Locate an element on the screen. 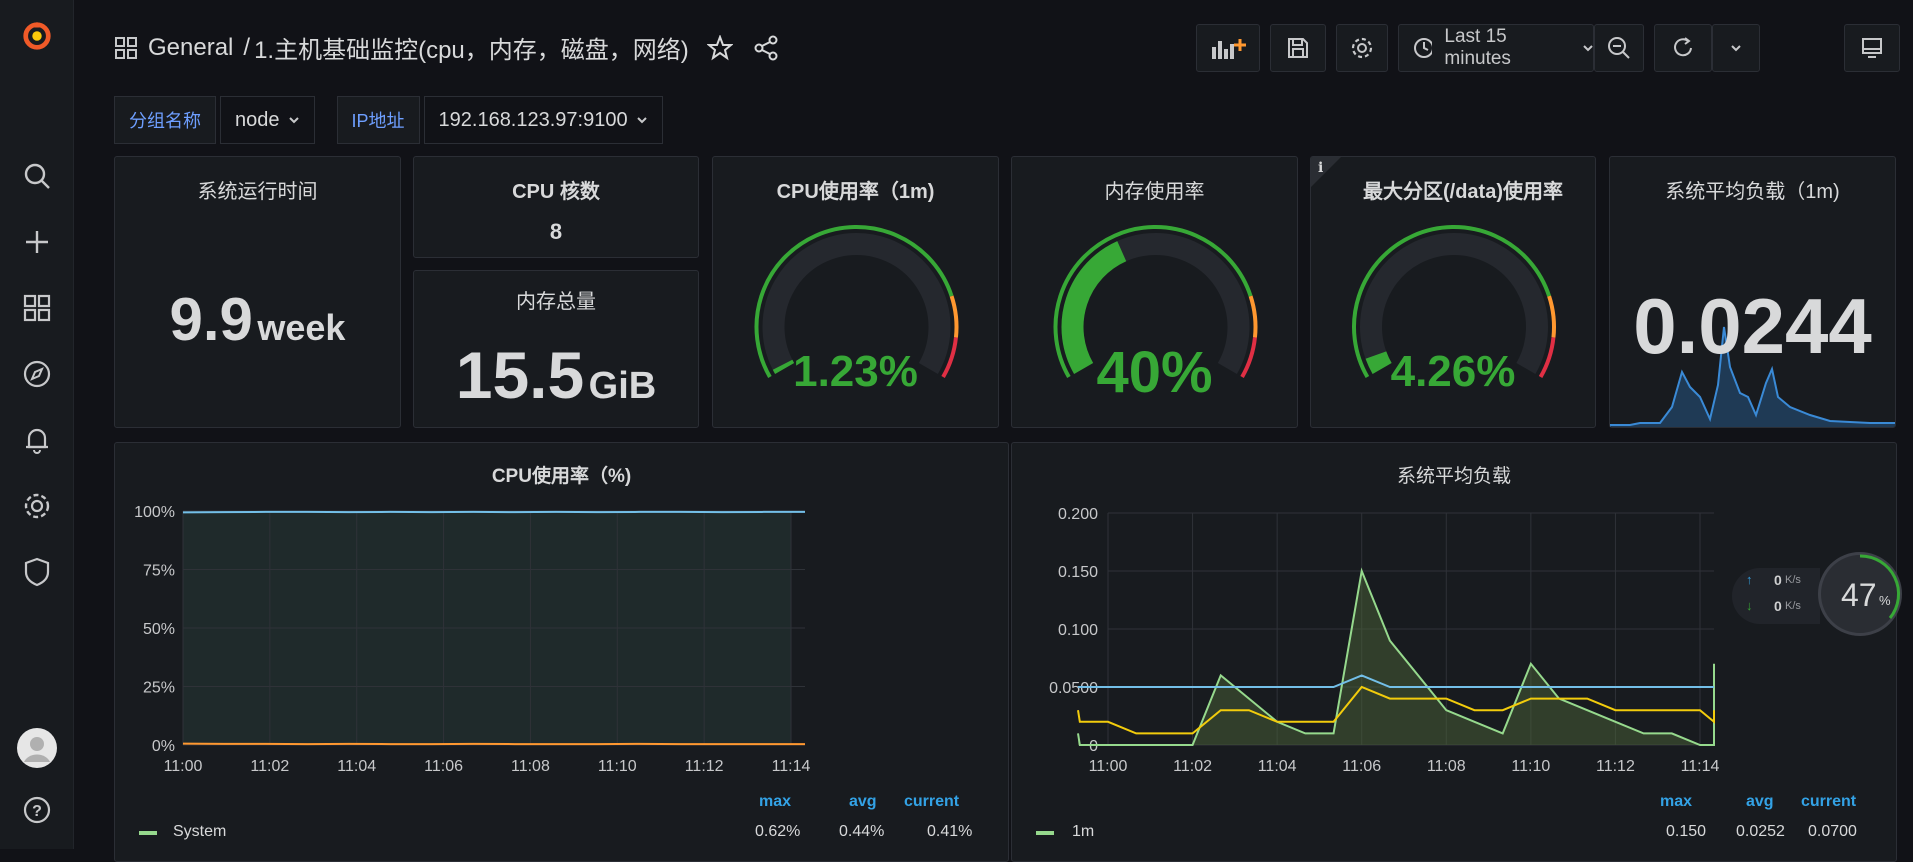 Image resolution: width=1913 pixels, height=862 pixels. time-range-label: Last 15 minutes is located at coordinates (1503, 48).